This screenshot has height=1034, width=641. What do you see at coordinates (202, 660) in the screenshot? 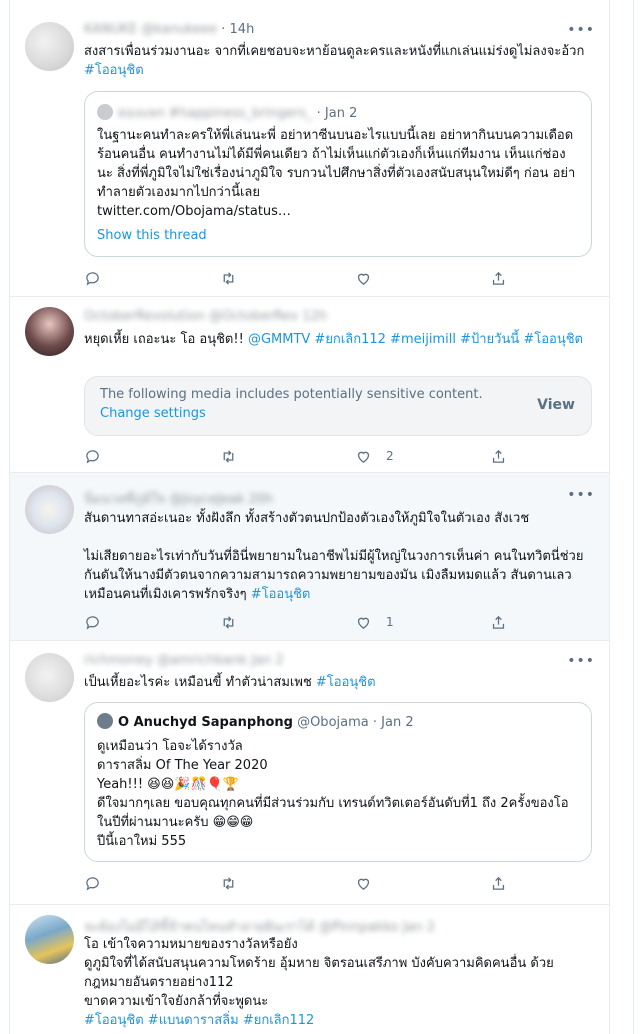
I see `author-handle: @amrichbank` at bounding box center [202, 660].